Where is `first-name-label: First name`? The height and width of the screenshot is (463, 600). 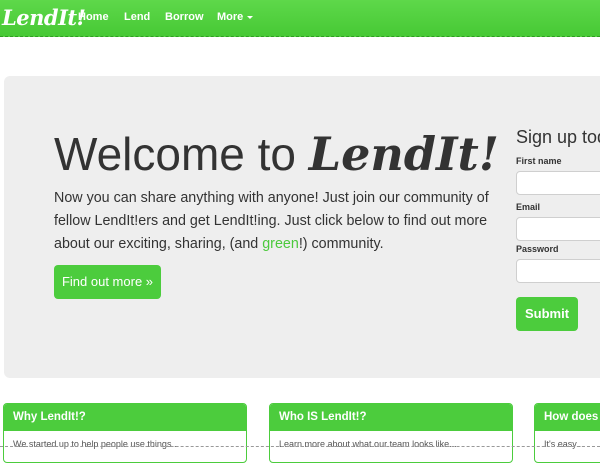
first-name-label: First name is located at coordinates (539, 161).